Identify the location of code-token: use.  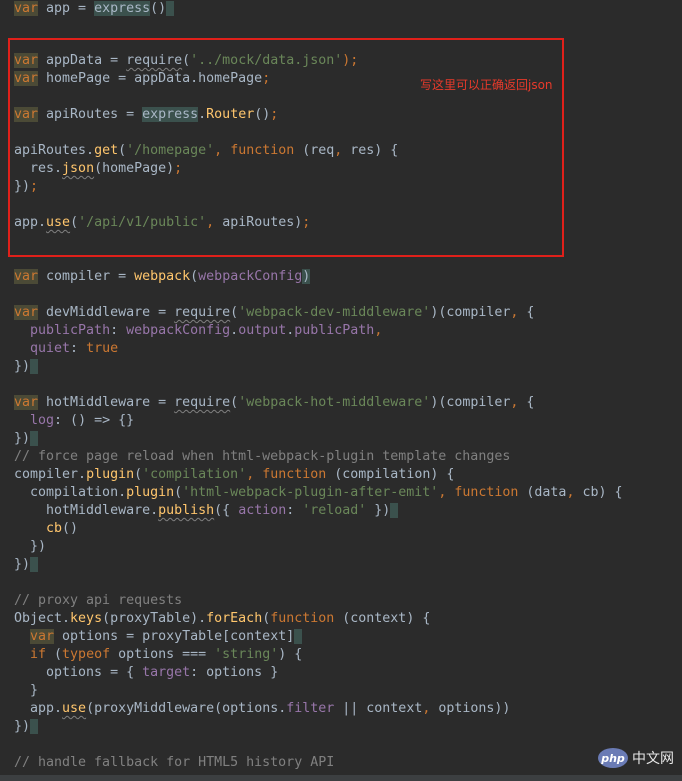
(74, 708).